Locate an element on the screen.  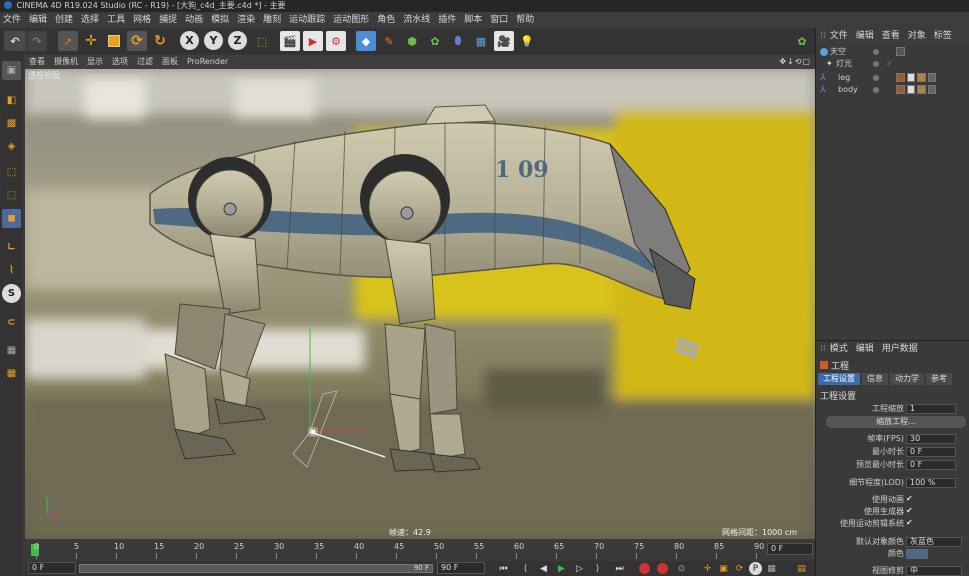
object-row-body: ⅄ body is located at coordinates (892, 90).